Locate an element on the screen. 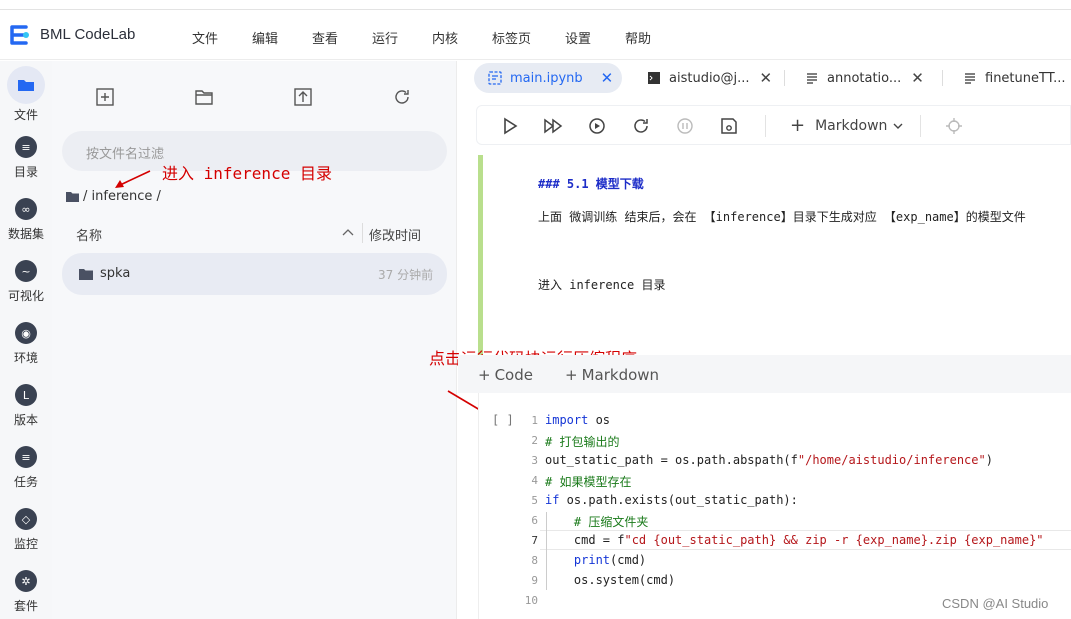 The width and height of the screenshot is (1071, 619). rail-item-datasets: ∞ 数据集 is located at coordinates (26, 220).